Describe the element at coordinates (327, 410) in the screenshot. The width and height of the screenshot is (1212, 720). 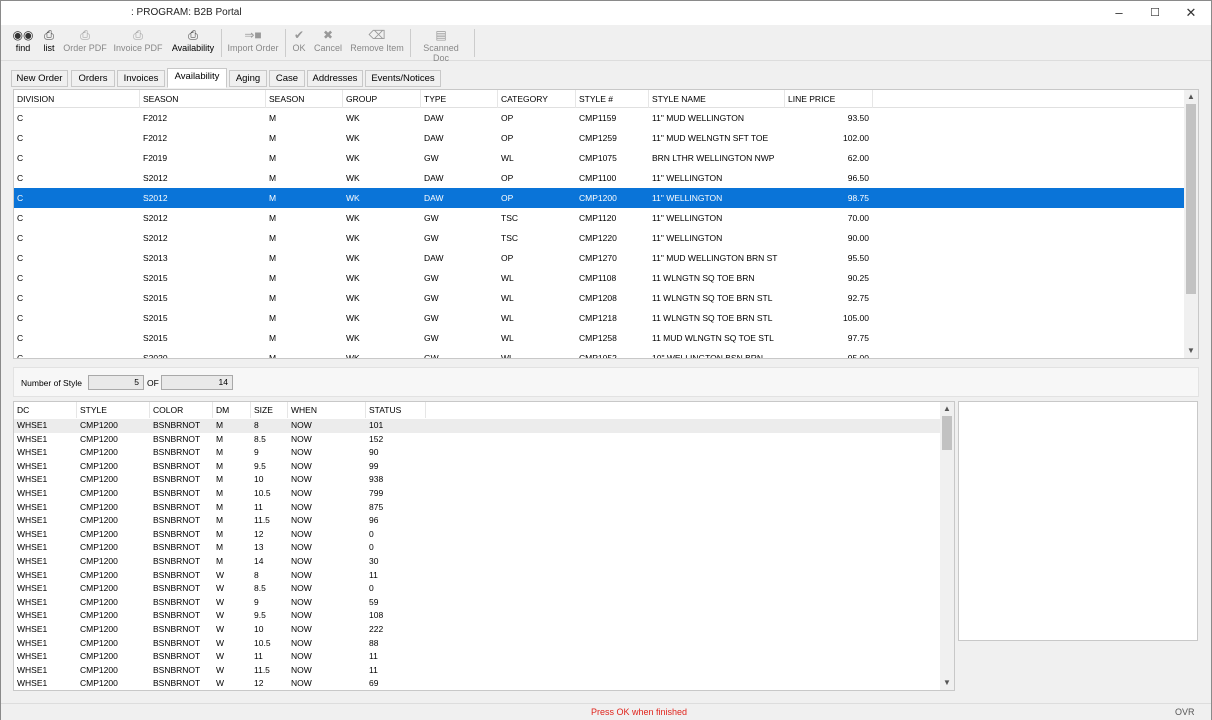
I see `column-header: WHEN` at that location.